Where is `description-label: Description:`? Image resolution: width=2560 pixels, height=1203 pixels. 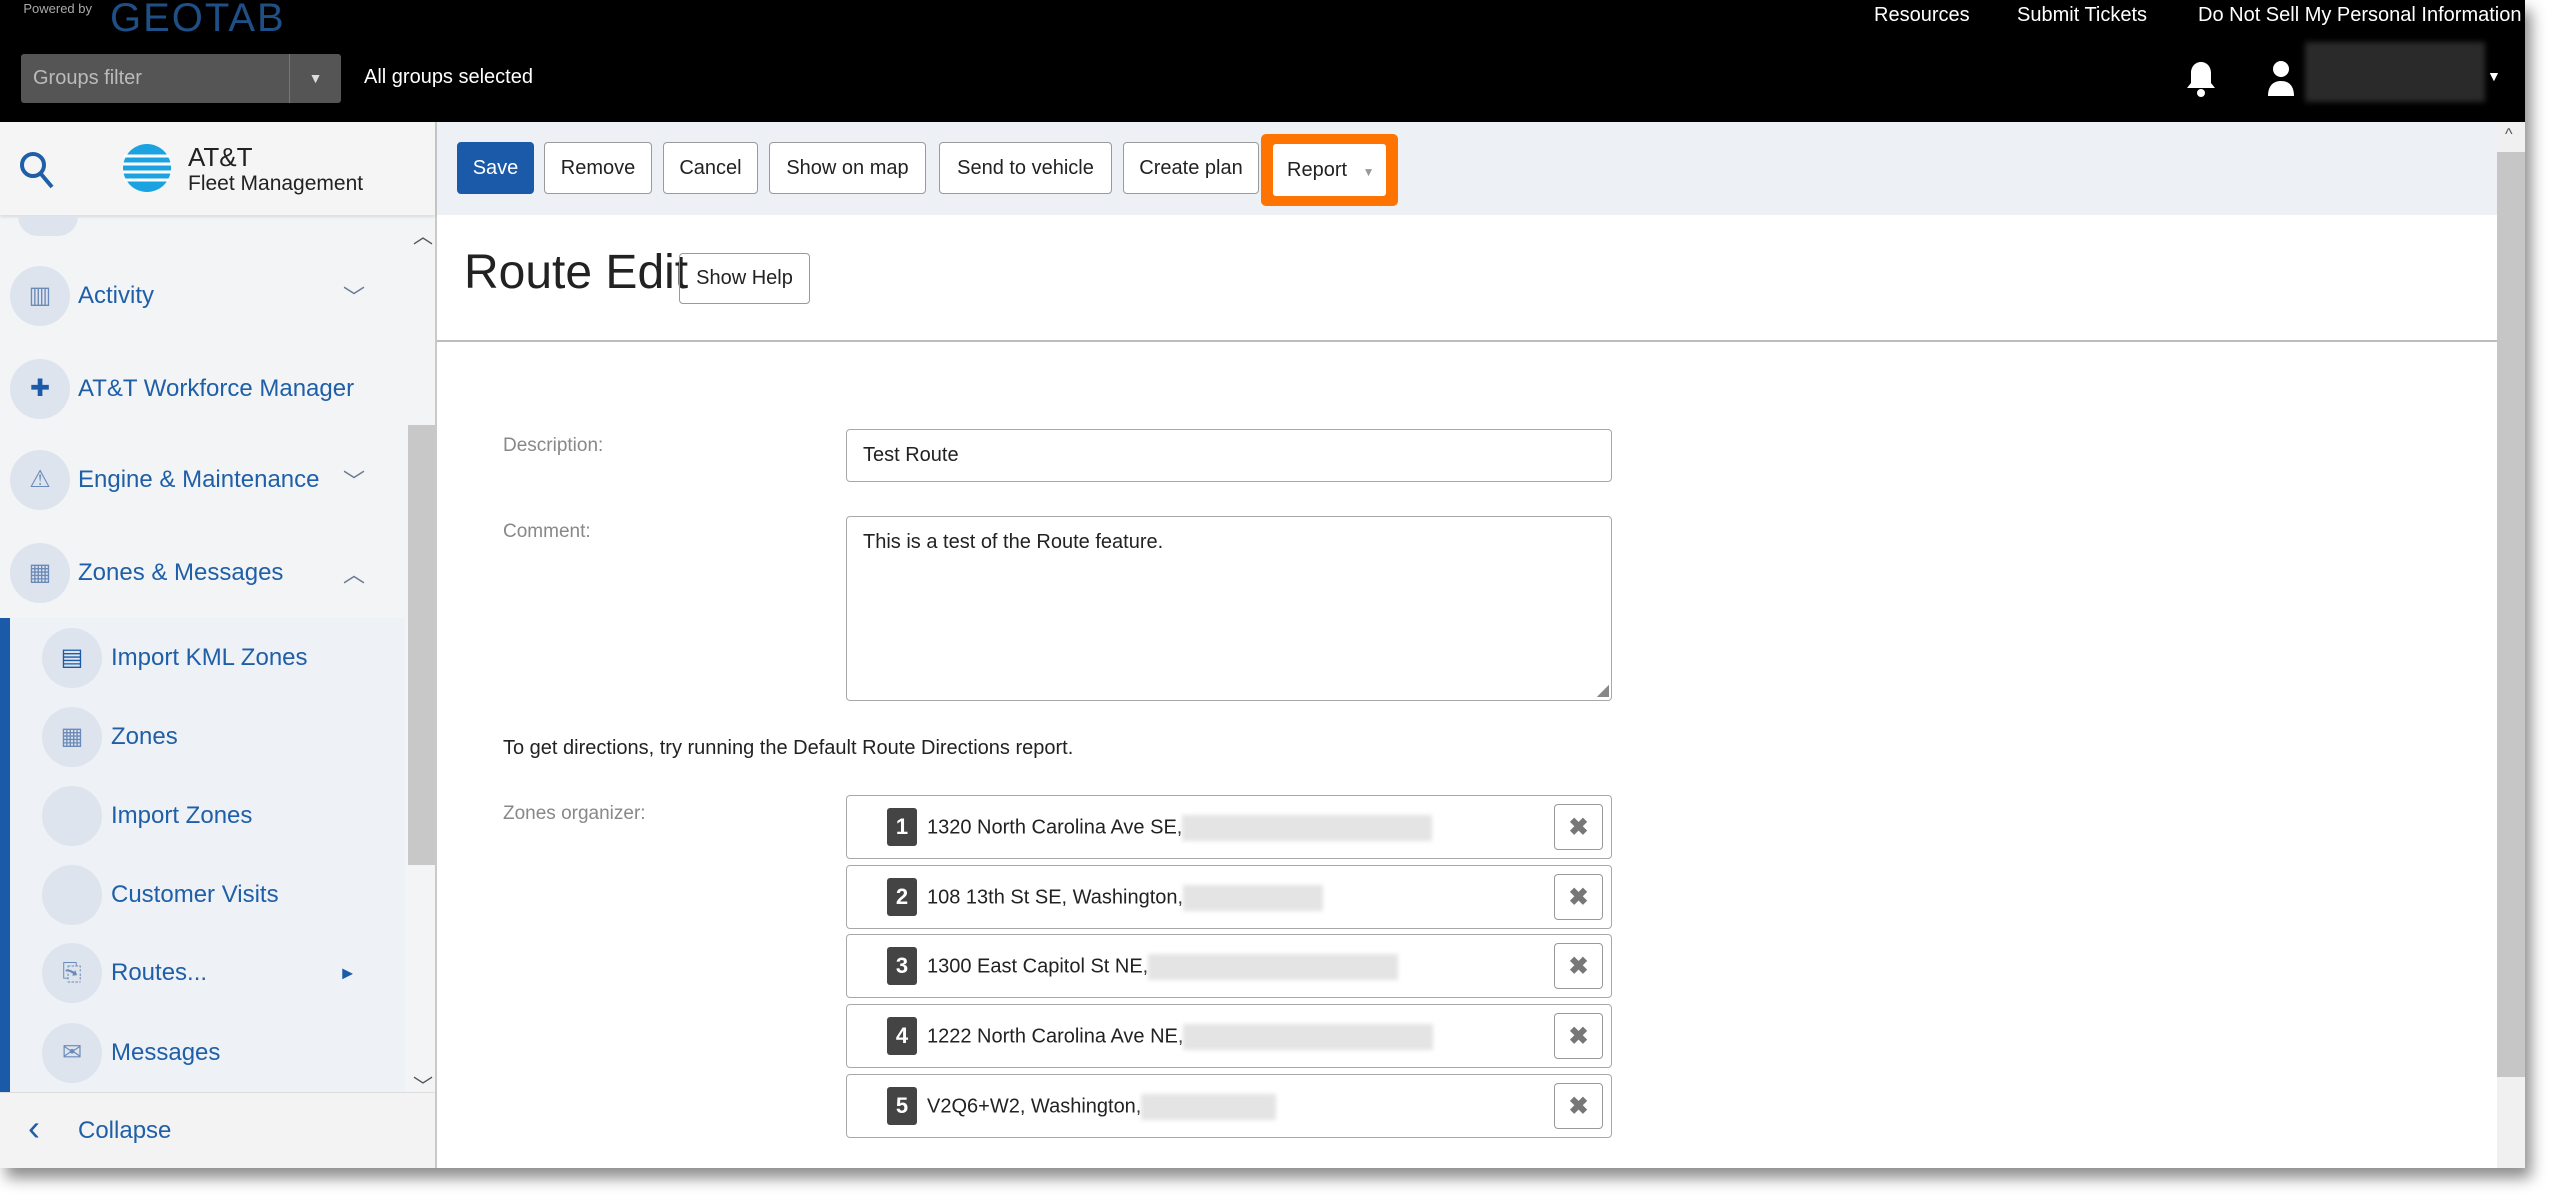 description-label: Description: is located at coordinates (553, 445).